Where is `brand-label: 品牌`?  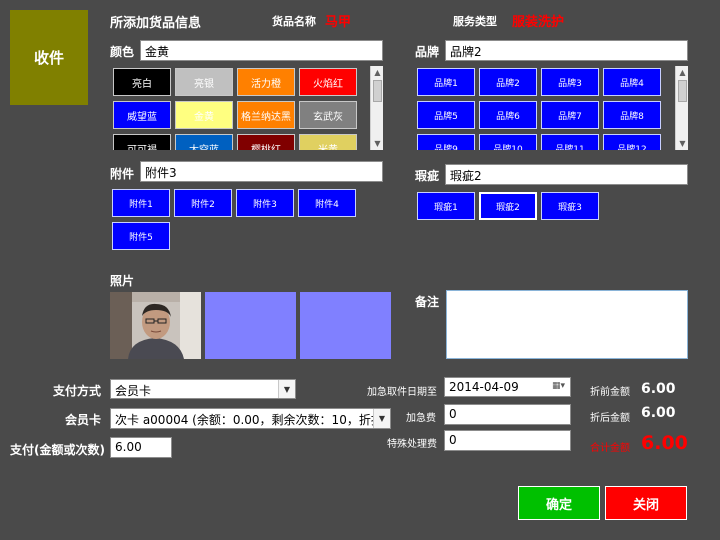 brand-label: 品牌 is located at coordinates (427, 52).